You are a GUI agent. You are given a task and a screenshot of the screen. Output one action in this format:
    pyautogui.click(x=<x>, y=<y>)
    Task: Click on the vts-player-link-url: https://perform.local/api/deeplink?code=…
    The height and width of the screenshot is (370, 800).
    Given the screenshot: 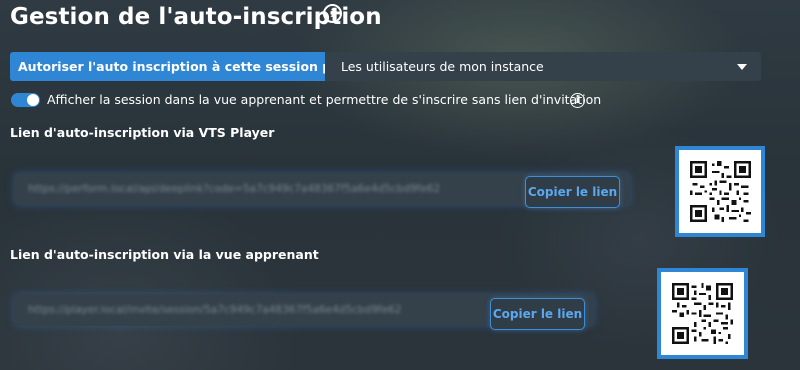 What is the action you would take?
    pyautogui.click(x=234, y=189)
    